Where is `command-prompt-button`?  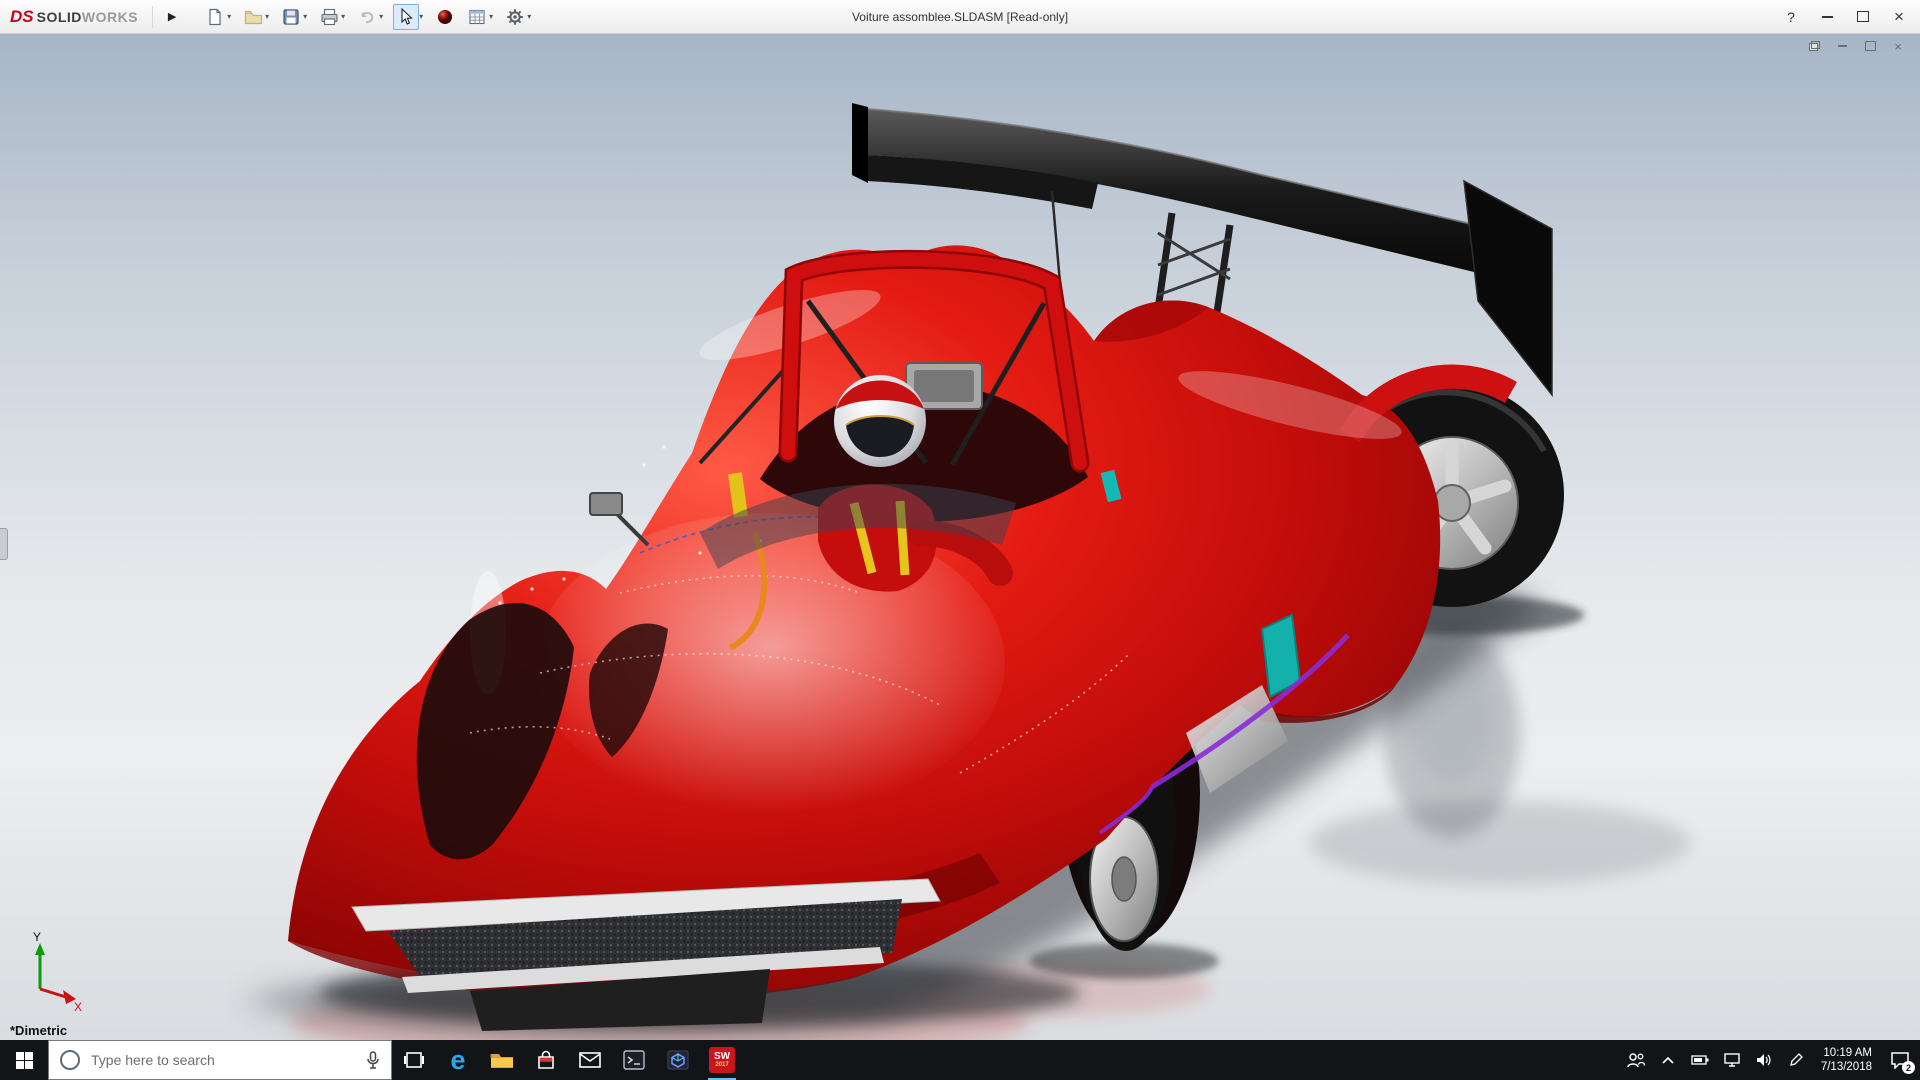 command-prompt-button is located at coordinates (634, 1060).